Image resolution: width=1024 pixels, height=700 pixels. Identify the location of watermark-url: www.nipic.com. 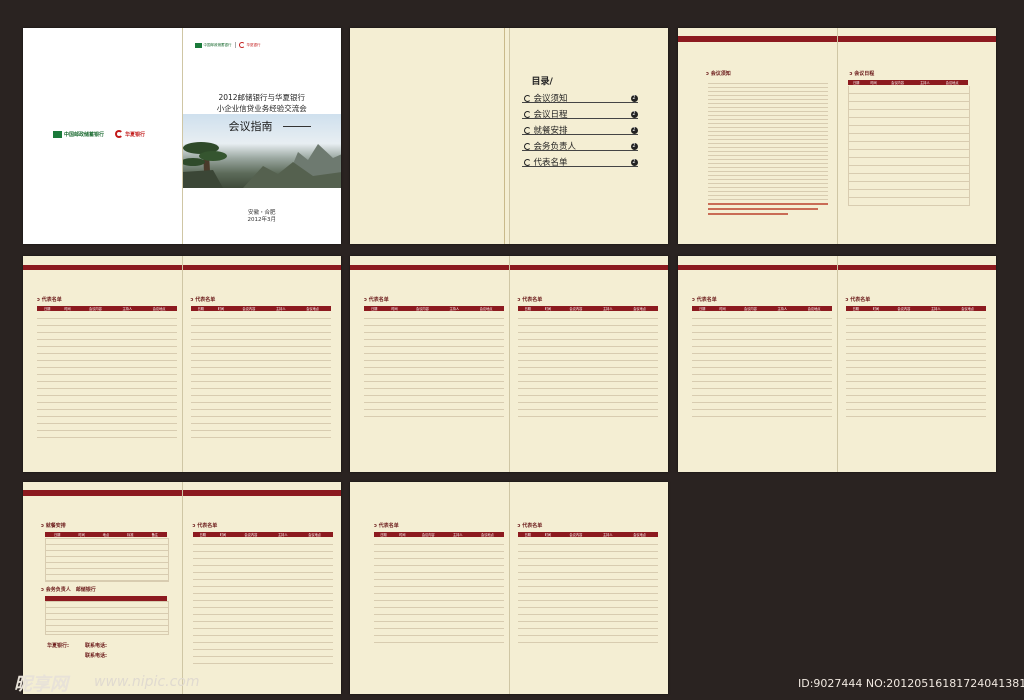
(147, 682).